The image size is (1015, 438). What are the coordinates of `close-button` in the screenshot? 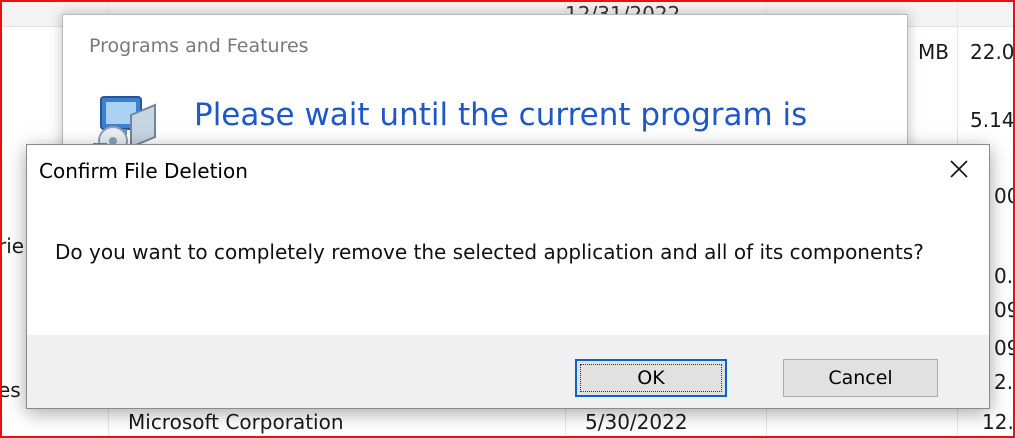 It's located at (959, 171).